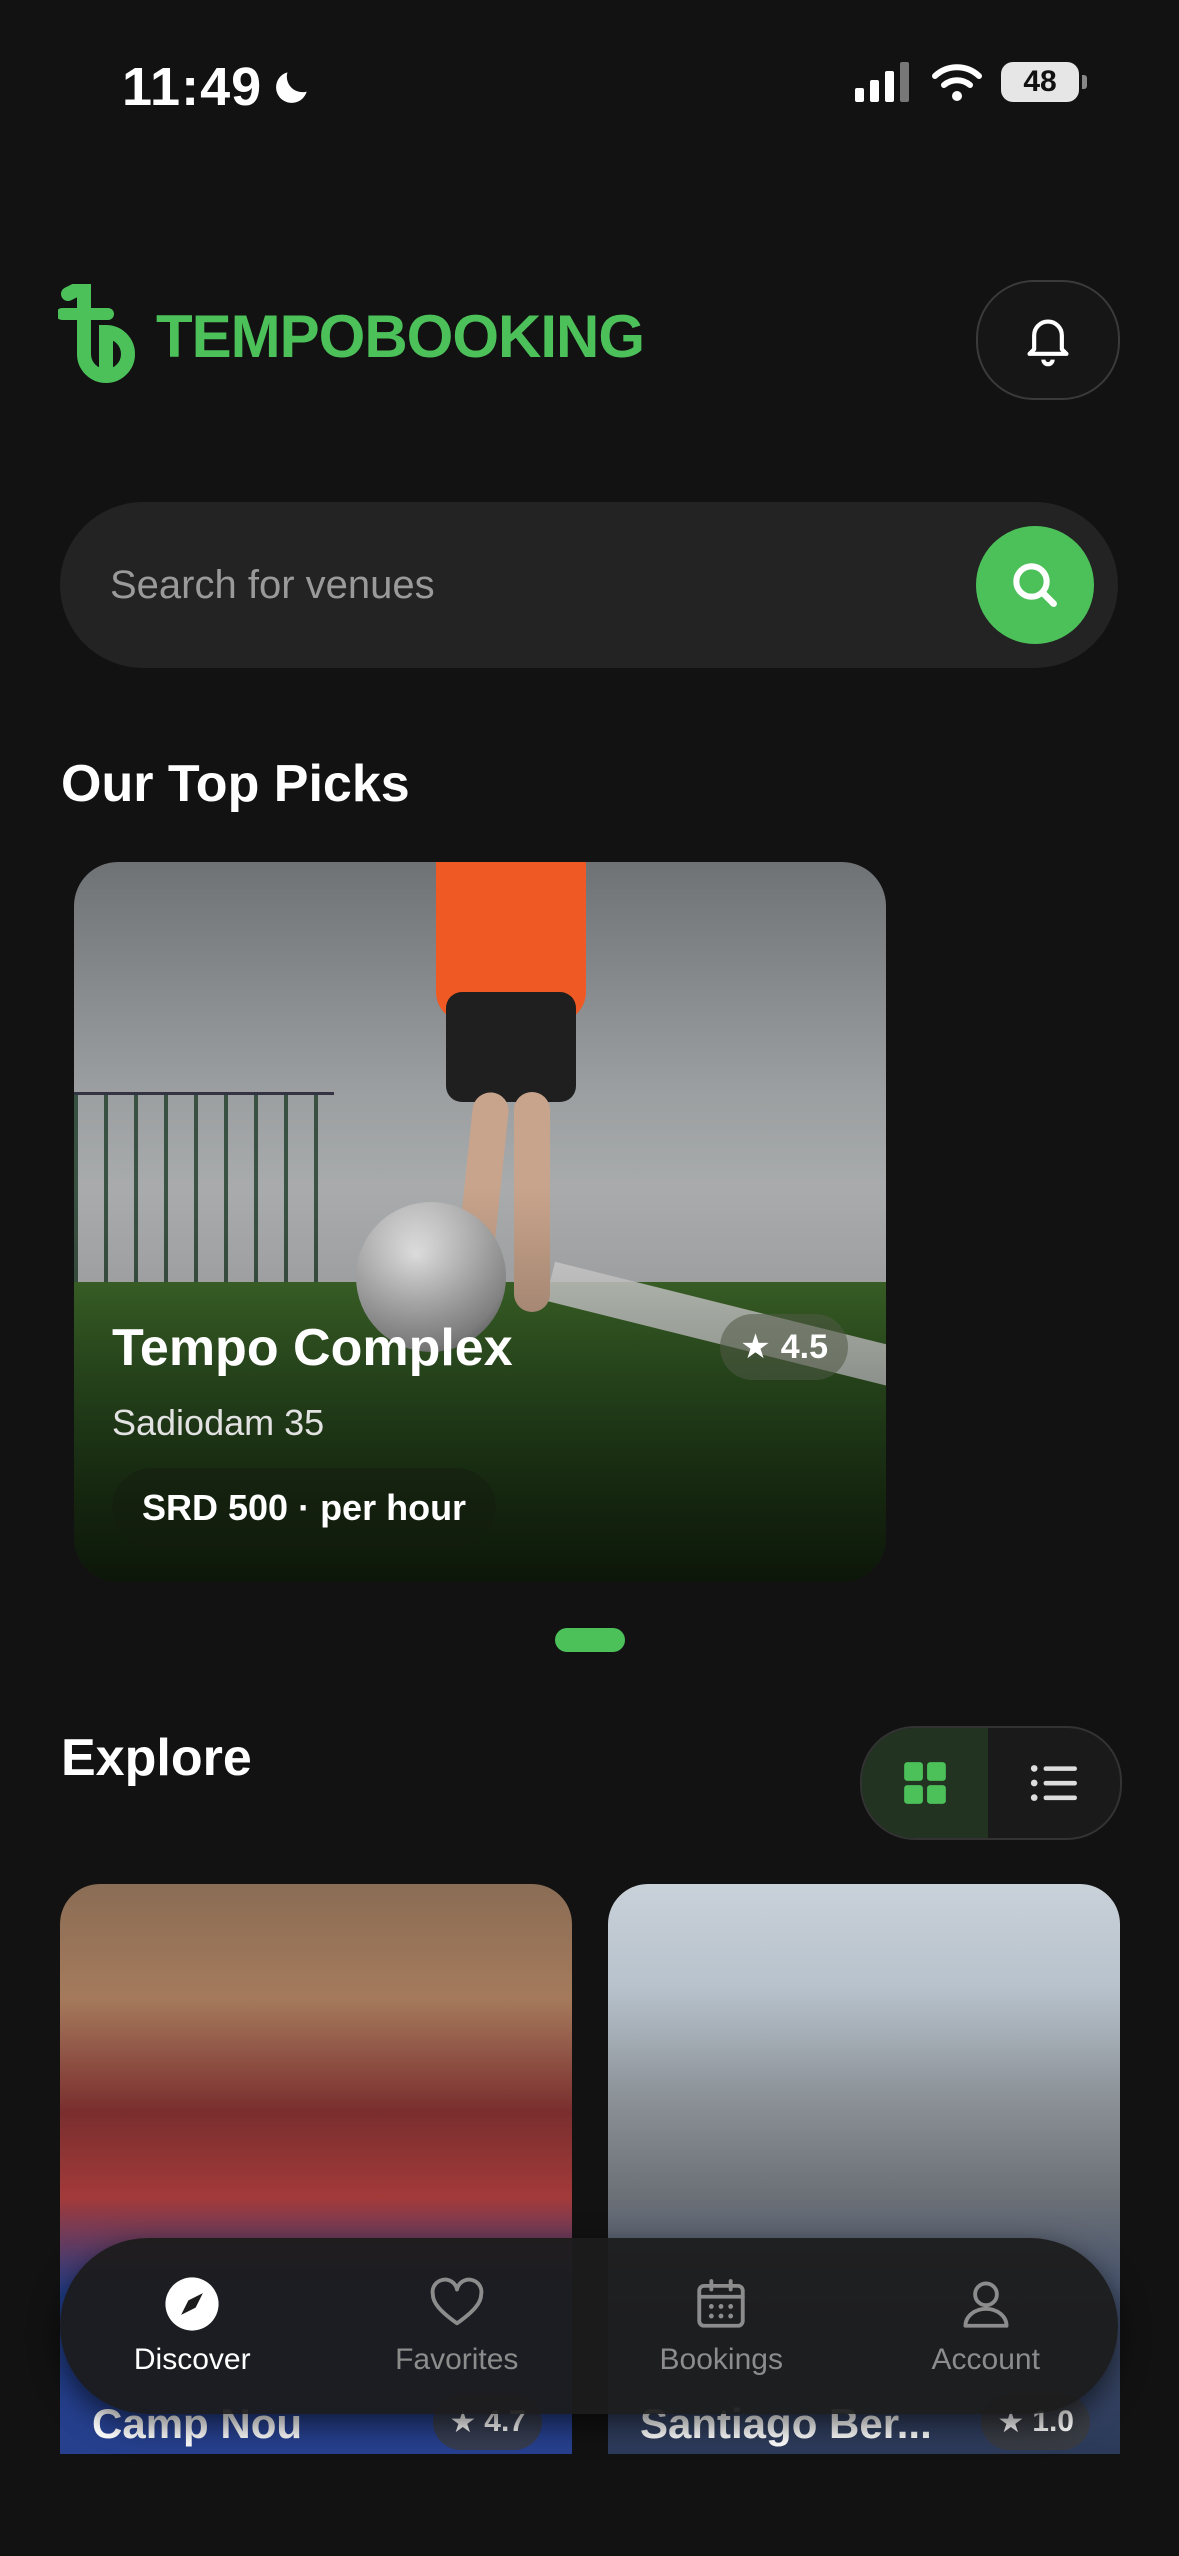  I want to click on price-badge: SRD 500 · per hour, so click(304, 1508).